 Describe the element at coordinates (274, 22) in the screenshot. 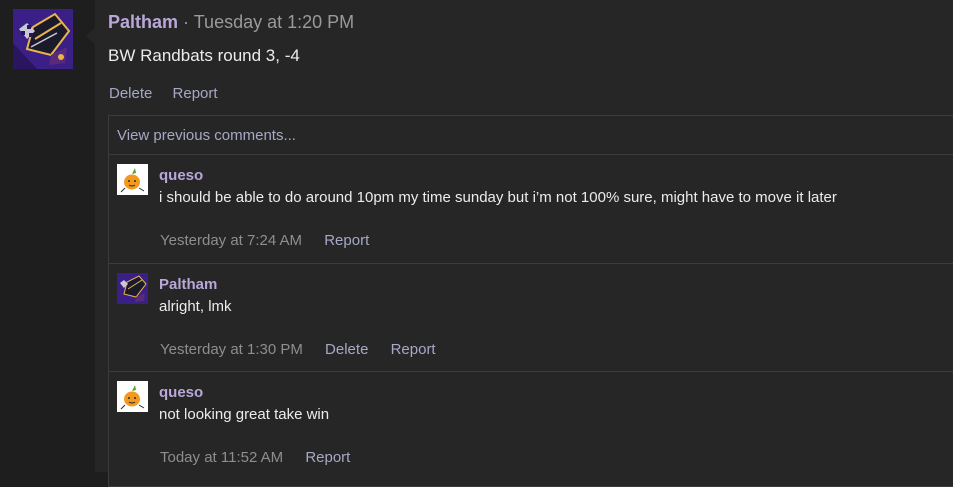

I see `post-time: Tuesday at 1:20 PM` at that location.